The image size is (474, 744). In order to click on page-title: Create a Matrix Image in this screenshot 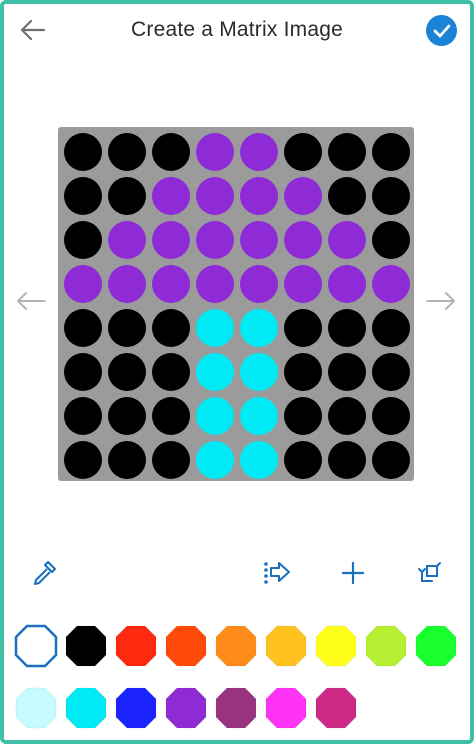, I will do `click(237, 29)`.